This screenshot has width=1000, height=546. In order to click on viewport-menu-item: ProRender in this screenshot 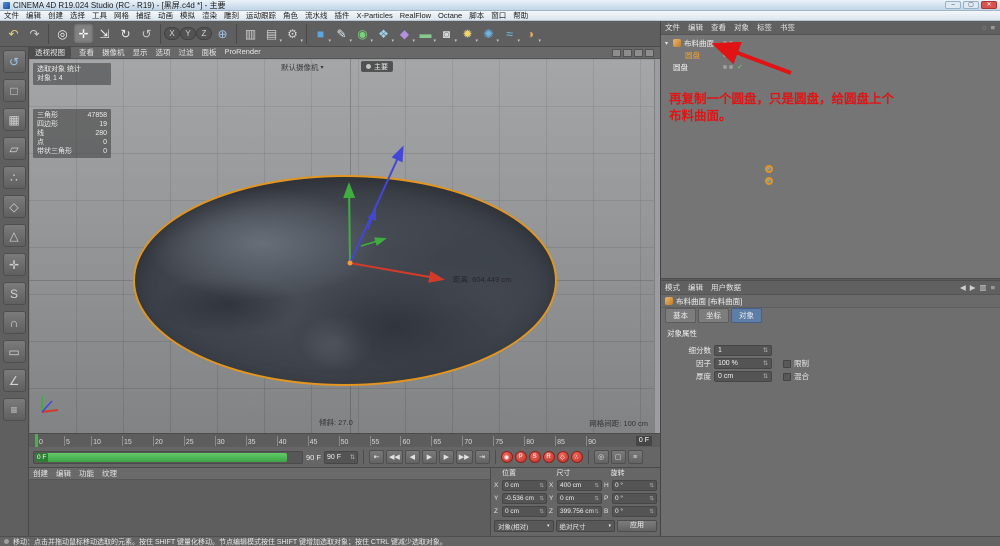, I will do `click(243, 52)`.